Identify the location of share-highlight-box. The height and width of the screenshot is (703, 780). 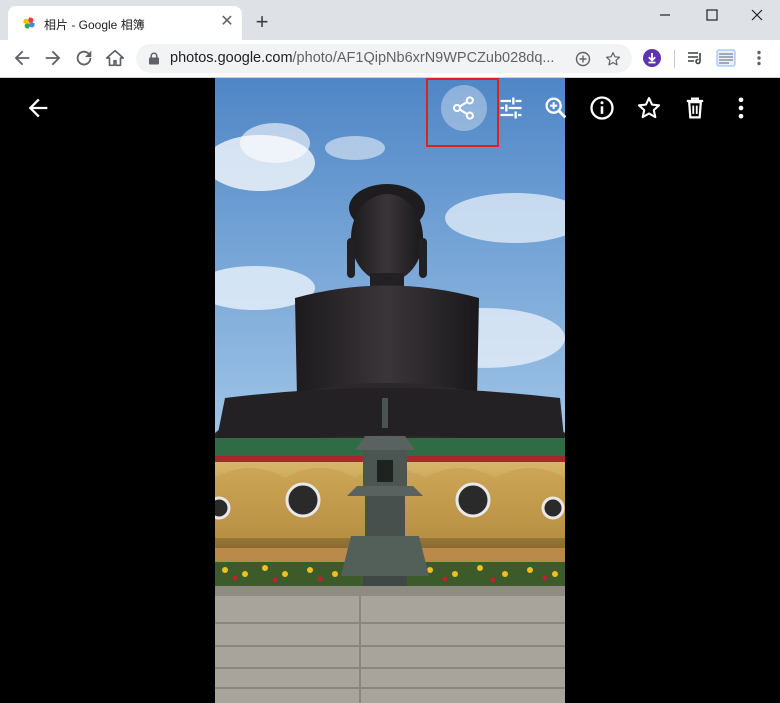
(462, 112).